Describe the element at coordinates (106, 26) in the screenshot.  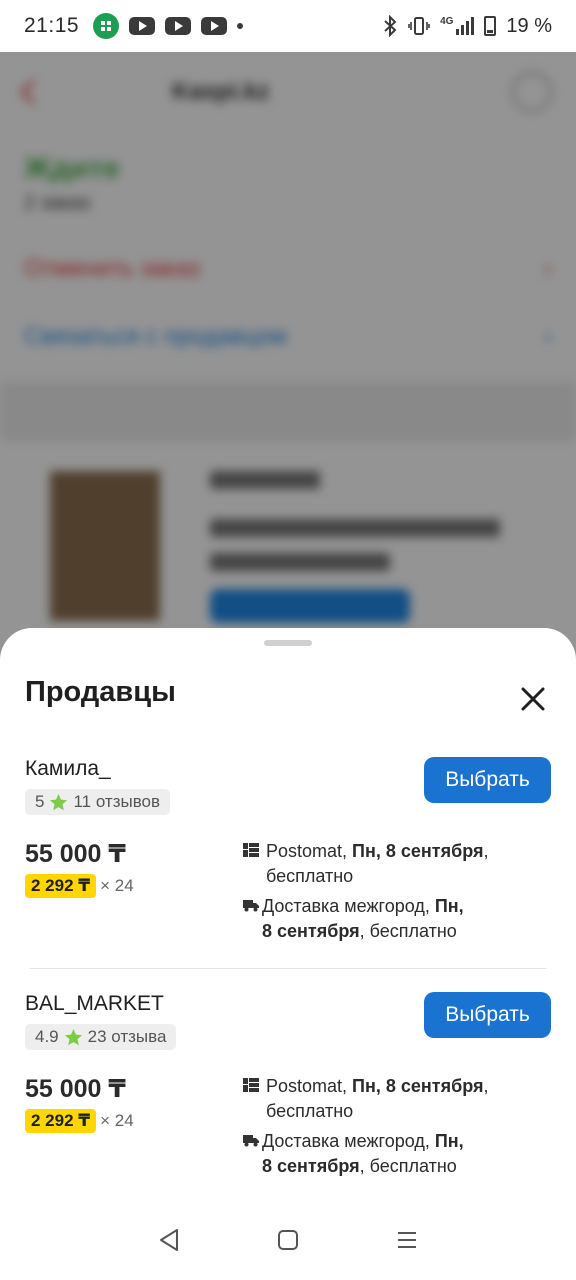
I see `app-notification-icon` at that location.